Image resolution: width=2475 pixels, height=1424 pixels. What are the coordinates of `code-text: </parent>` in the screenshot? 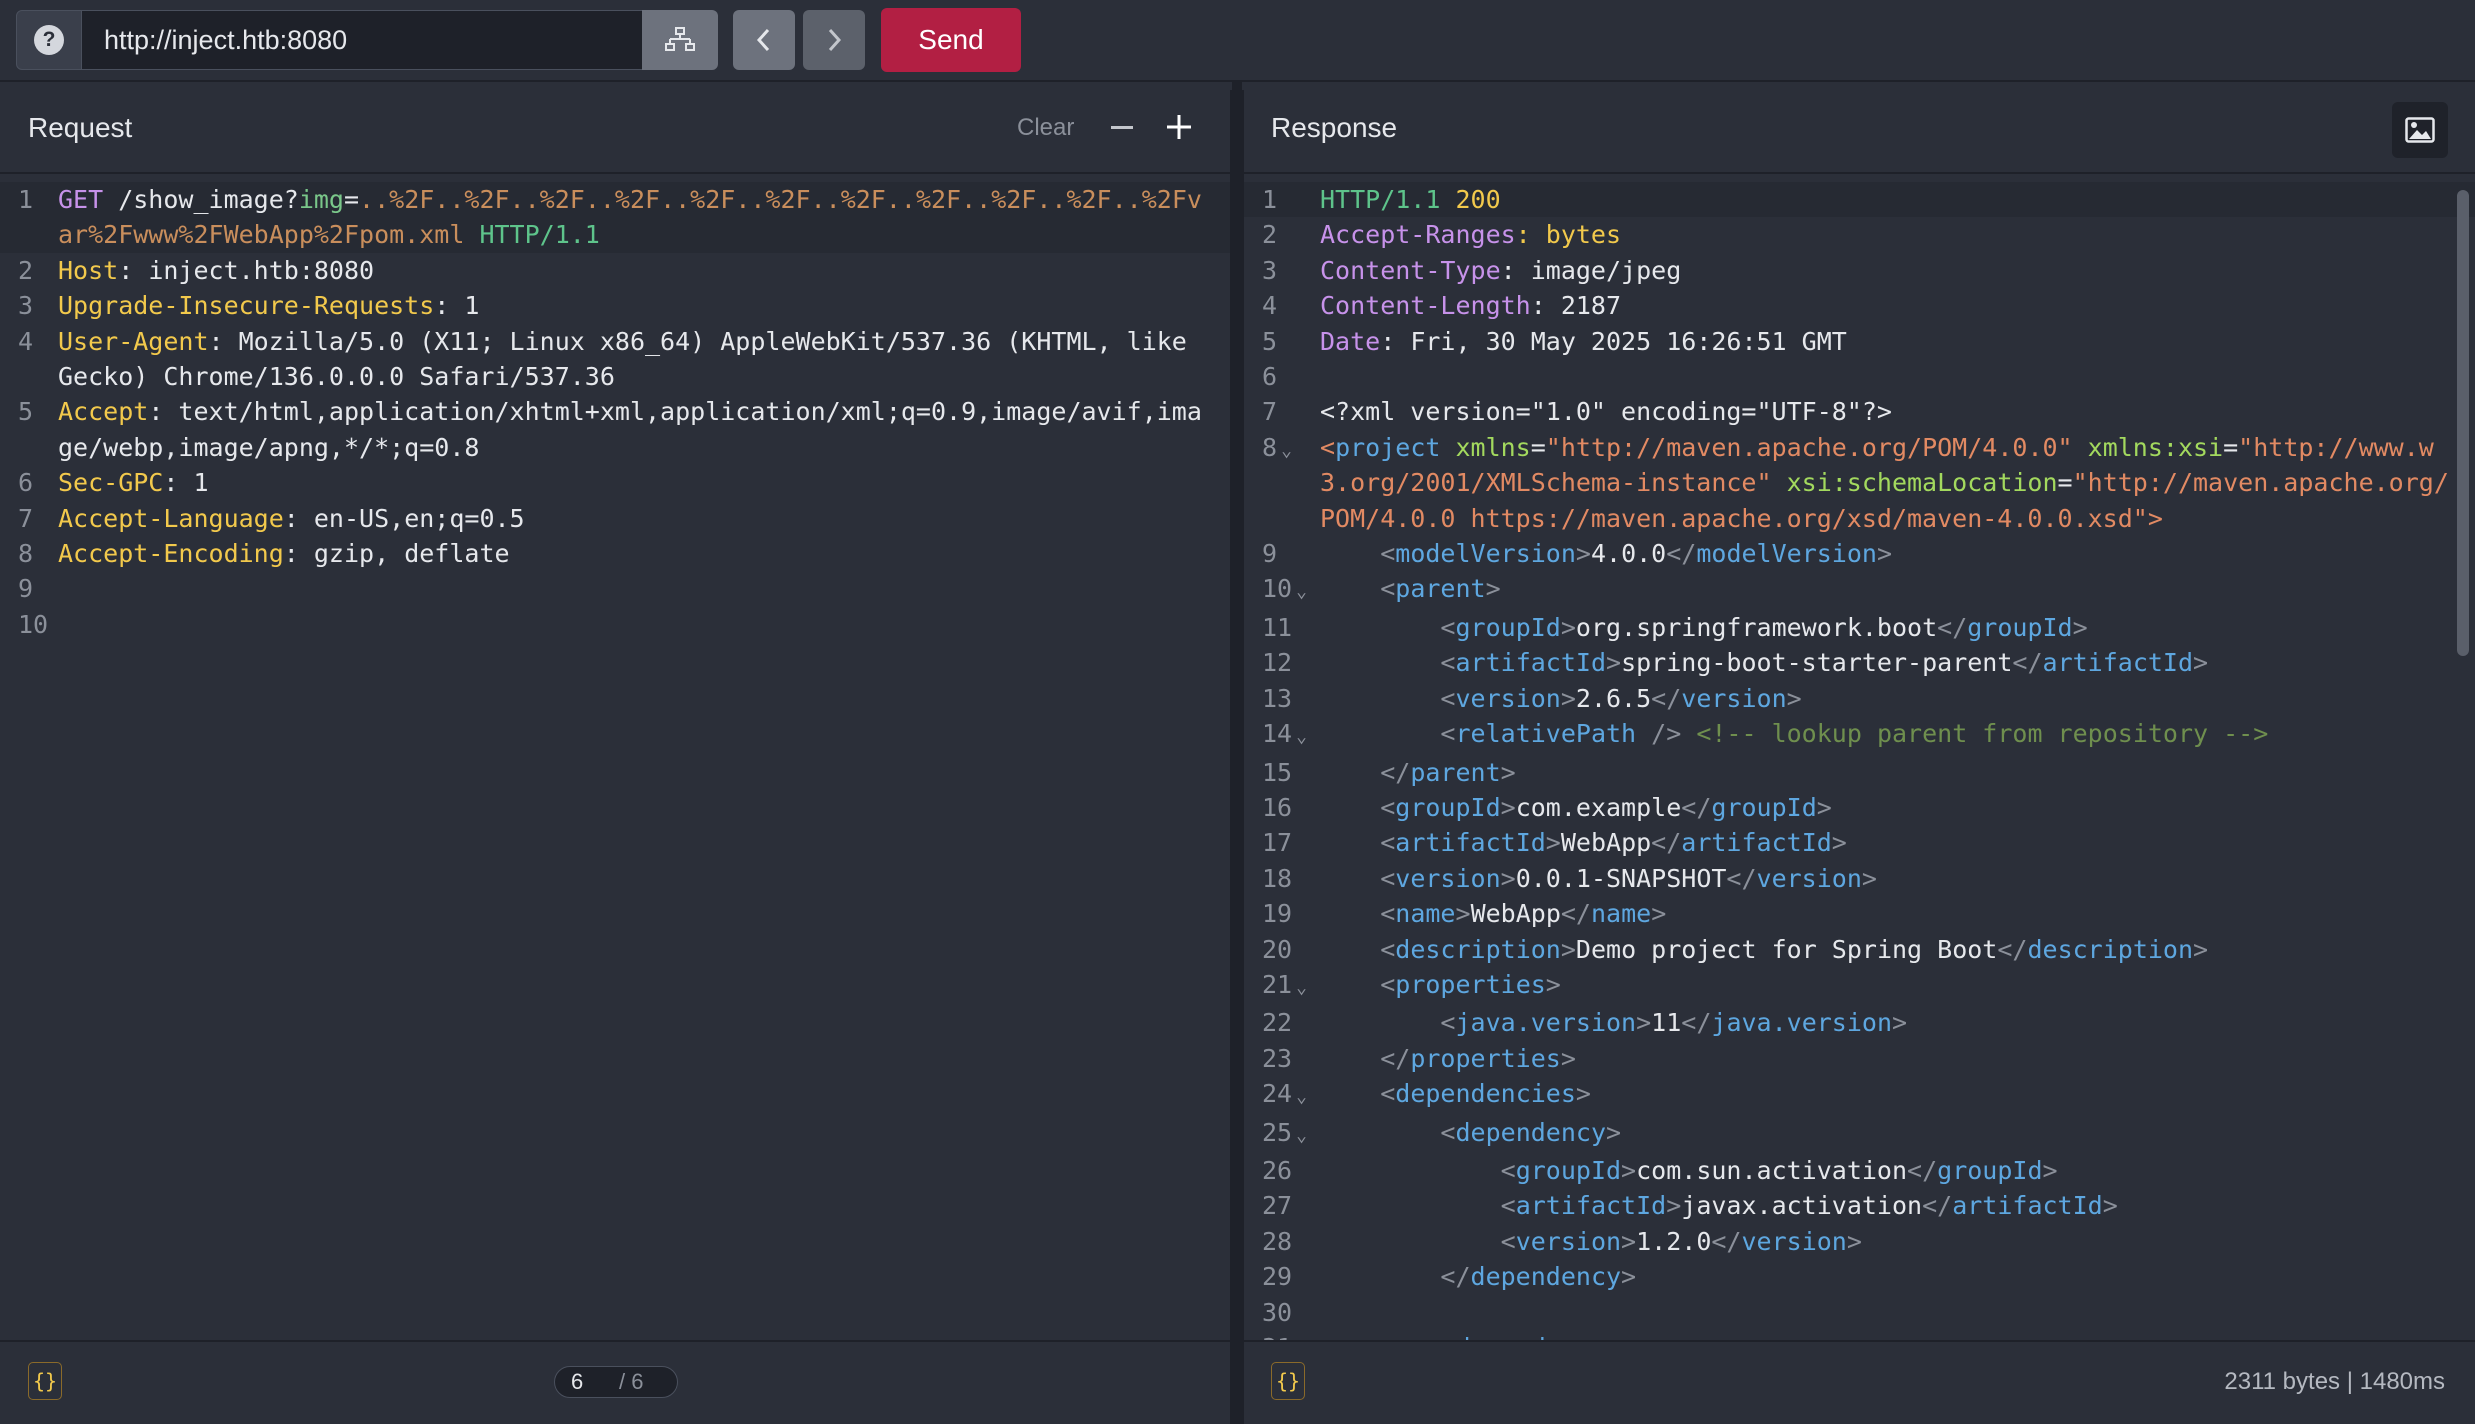 It's located at (1897, 772).